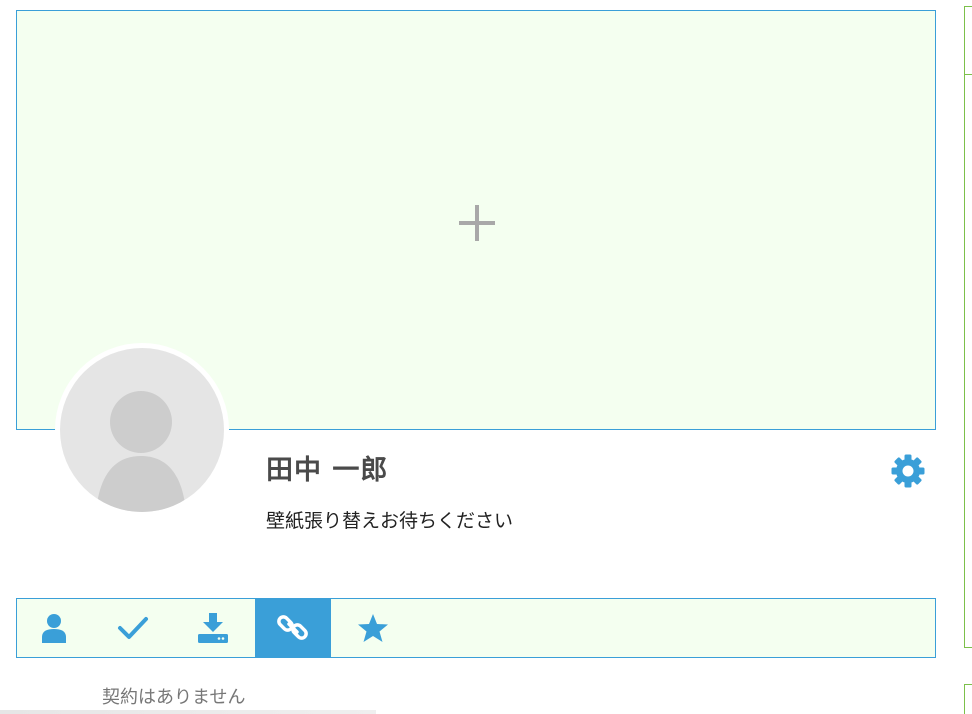 This screenshot has height=714, width=972. I want to click on gear-icon, so click(908, 471).